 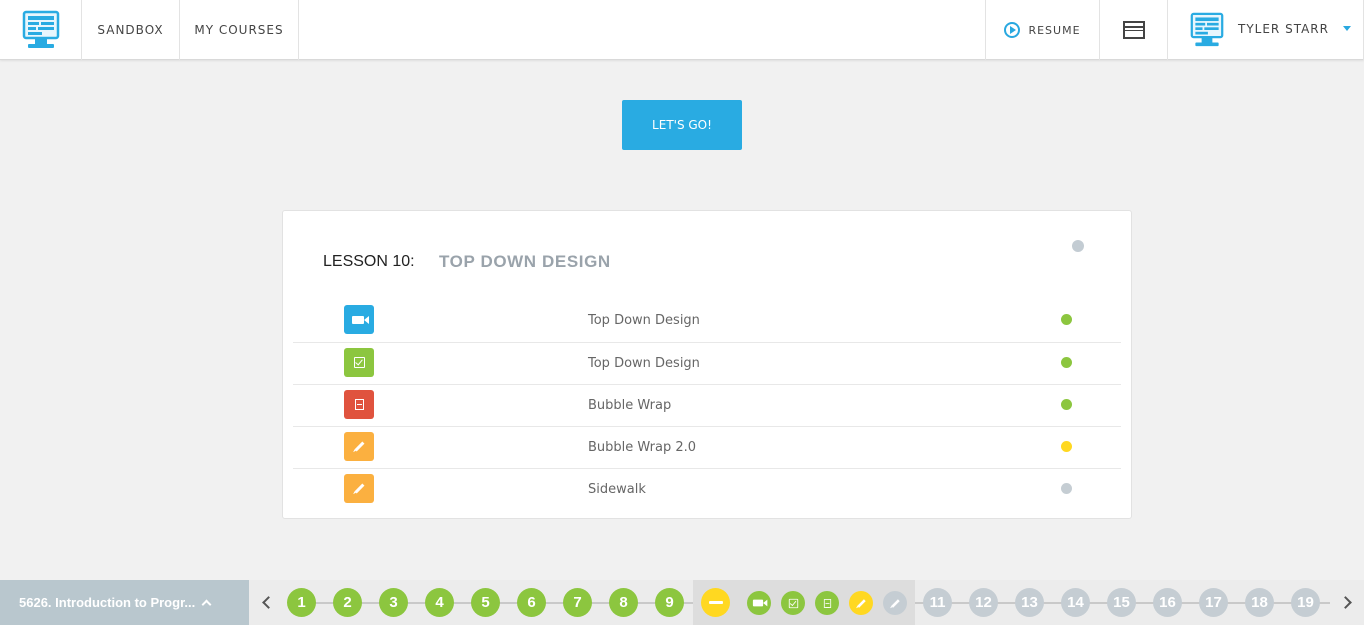 I want to click on lesson-step: 8, so click(x=623, y=602).